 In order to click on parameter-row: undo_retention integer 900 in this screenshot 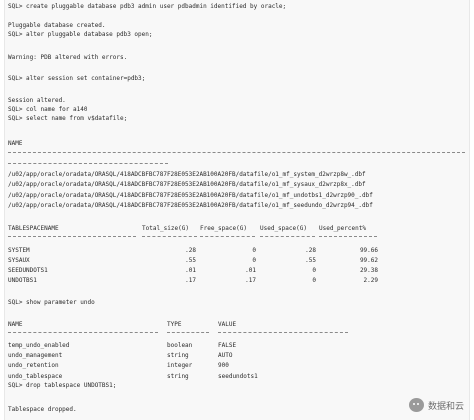, I will do `click(238, 365)`.